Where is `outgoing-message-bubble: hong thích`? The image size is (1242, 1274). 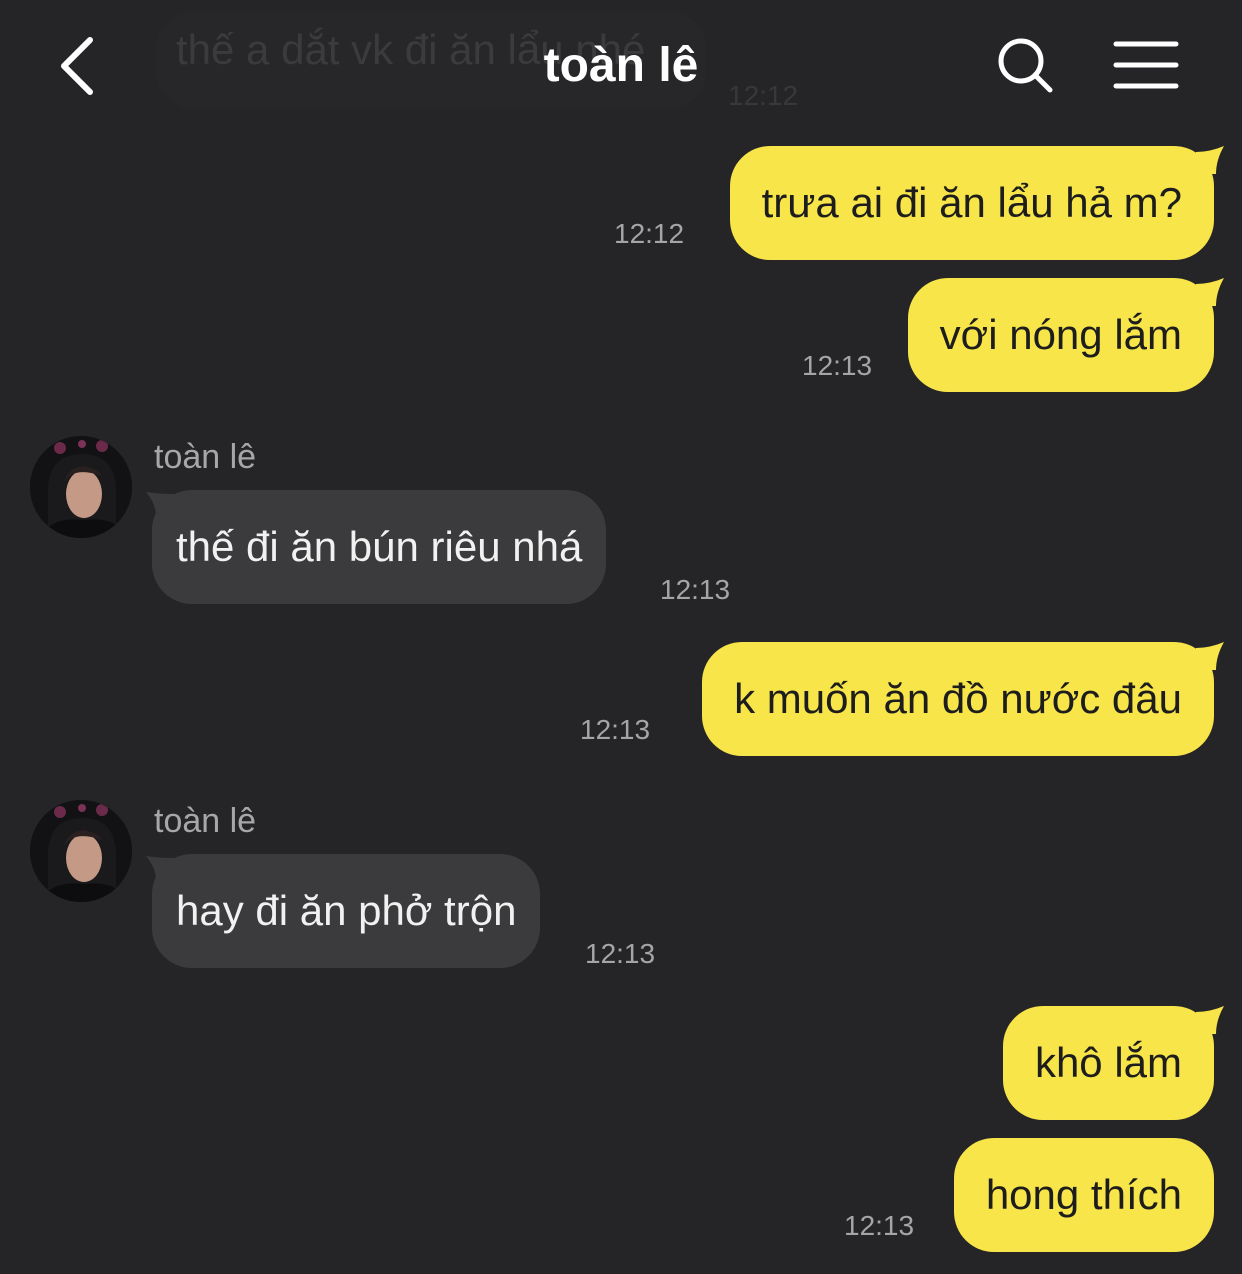 outgoing-message-bubble: hong thích is located at coordinates (1083, 1195).